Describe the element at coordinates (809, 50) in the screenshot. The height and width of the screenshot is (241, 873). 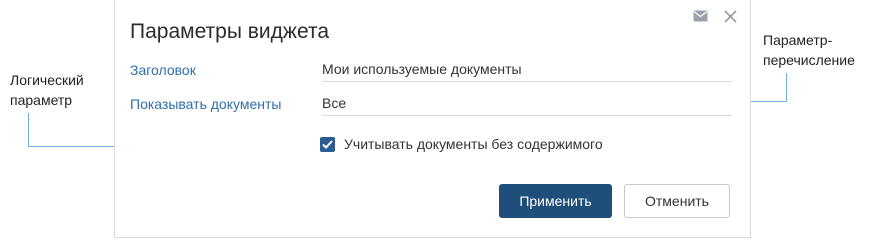
I see `callout-enum-parameter: Параметр- перечисление` at that location.